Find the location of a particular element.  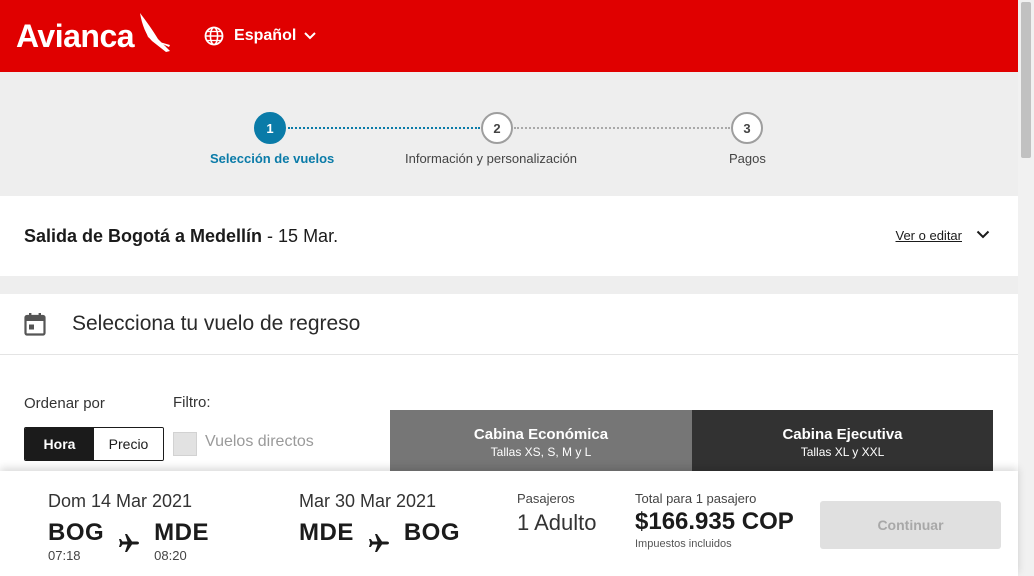

return-leg-route: MDE BOG is located at coordinates (379, 536).